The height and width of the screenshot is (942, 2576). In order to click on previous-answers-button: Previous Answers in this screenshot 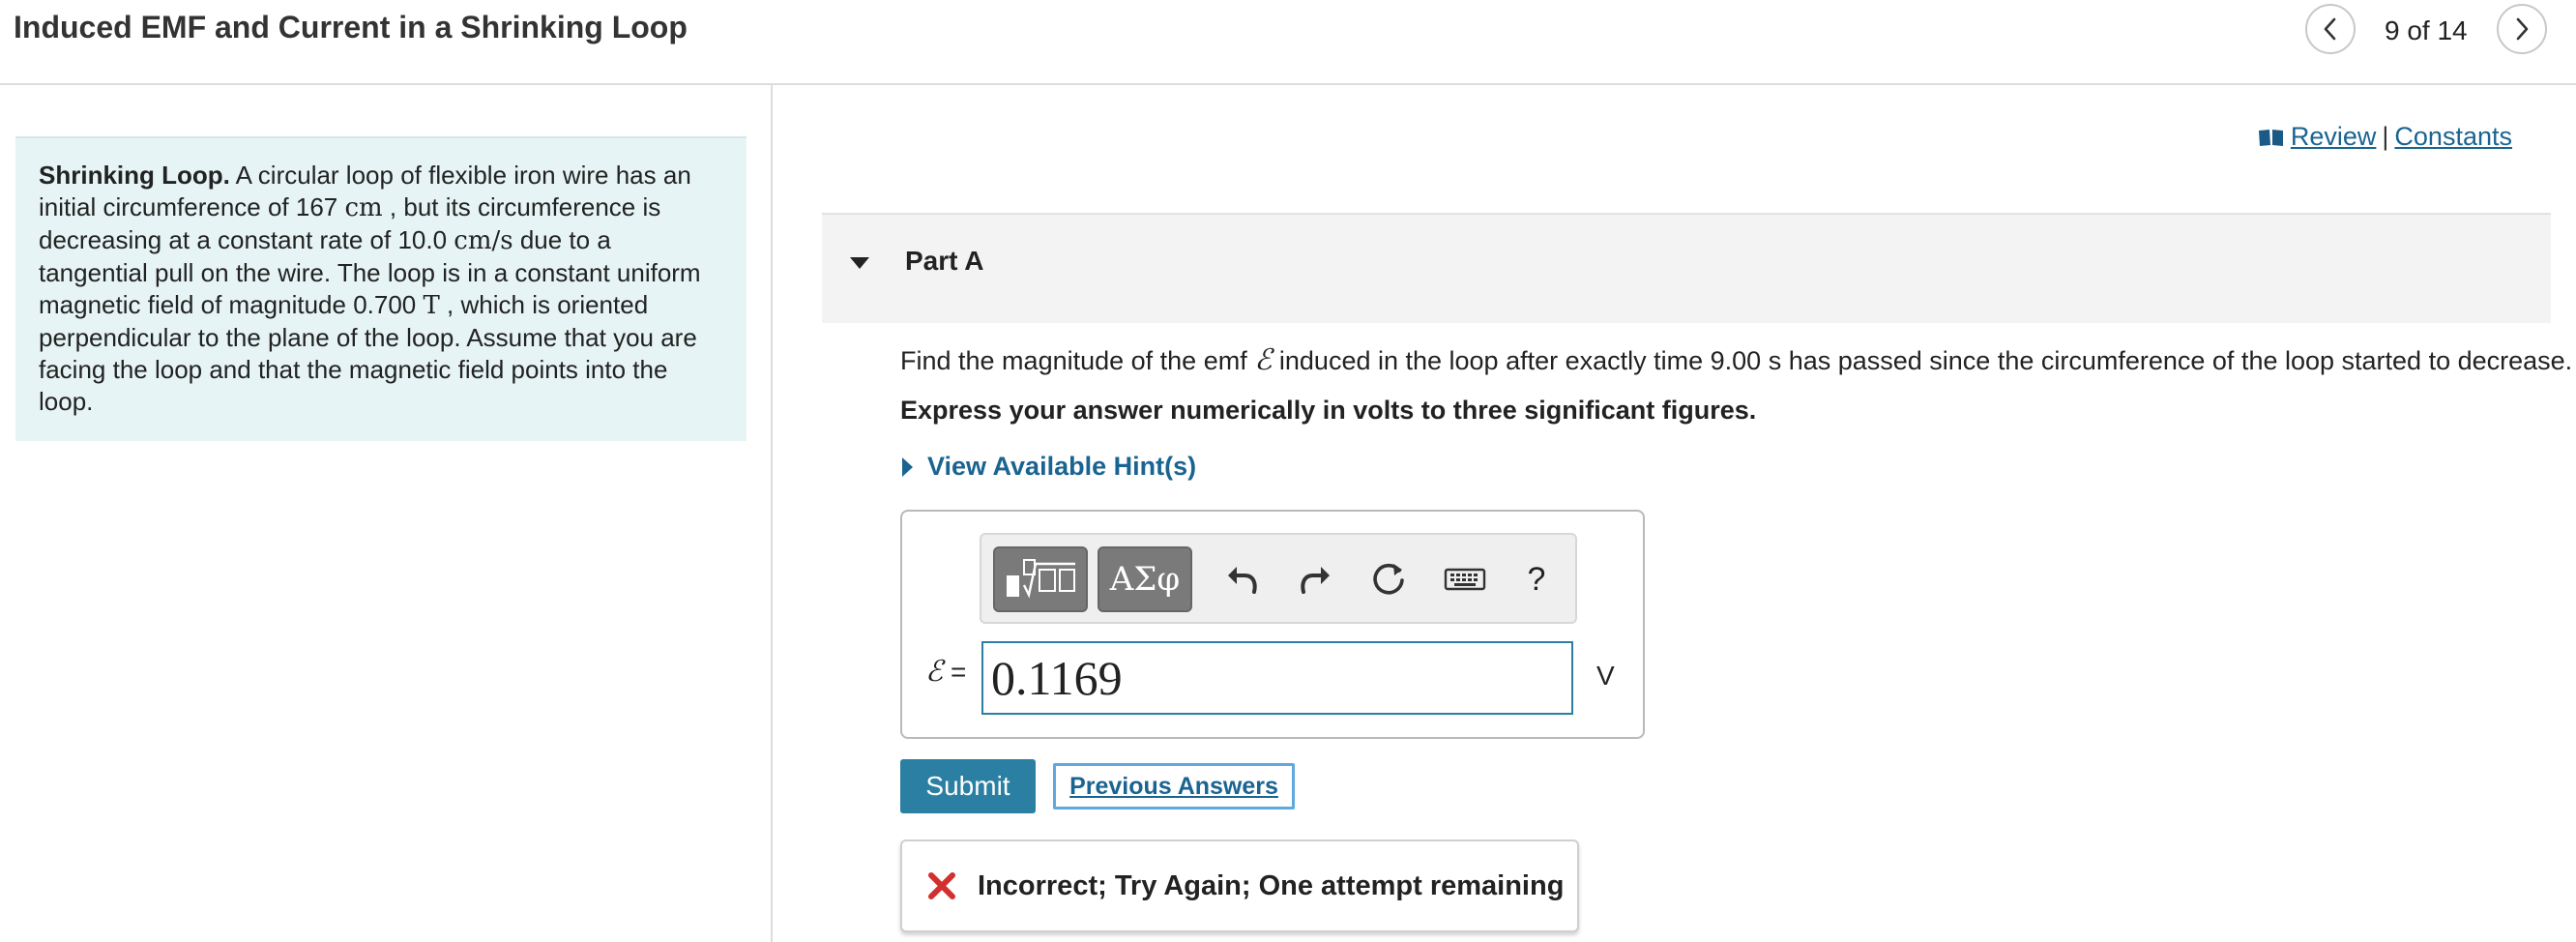, I will do `click(1174, 786)`.